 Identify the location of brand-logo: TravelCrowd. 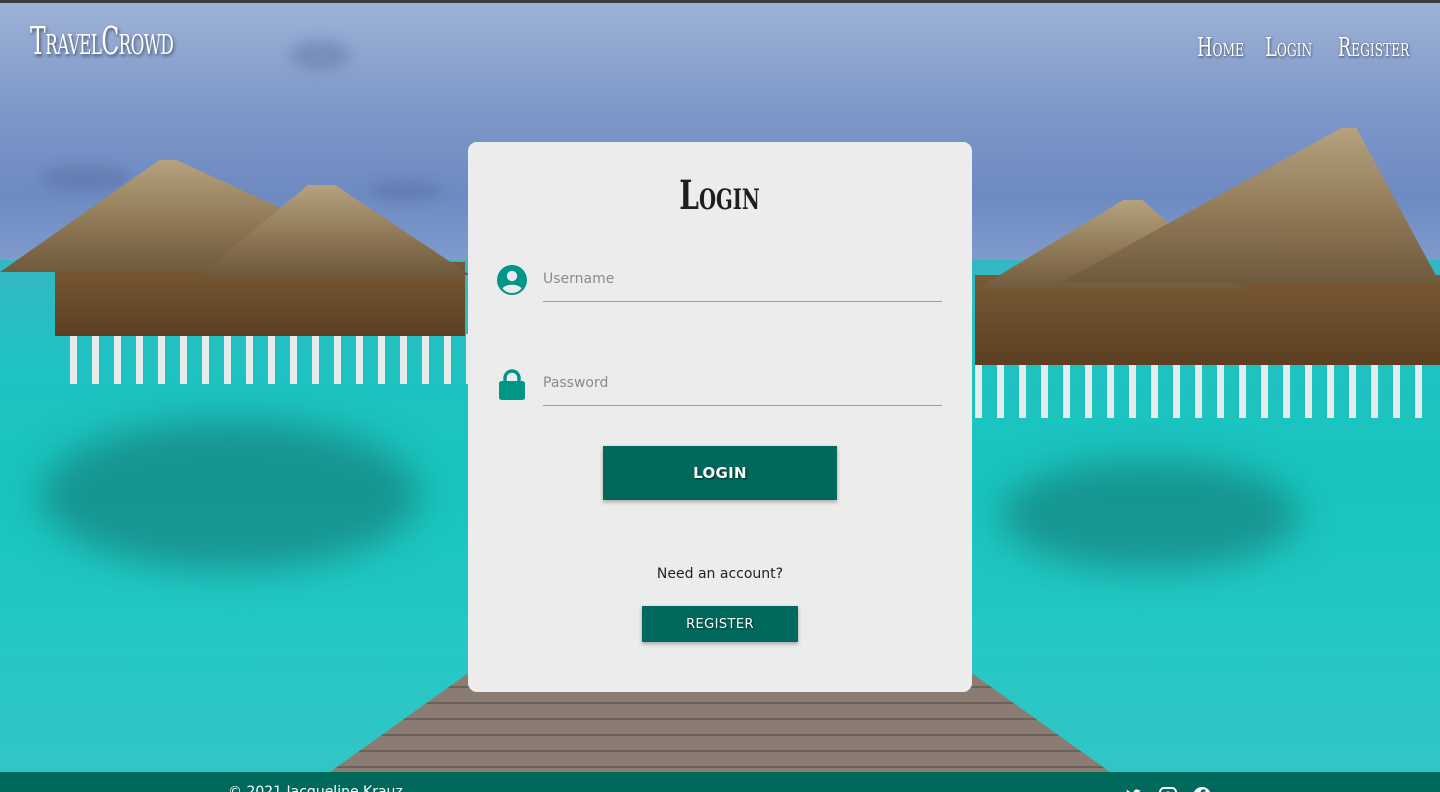
(102, 41).